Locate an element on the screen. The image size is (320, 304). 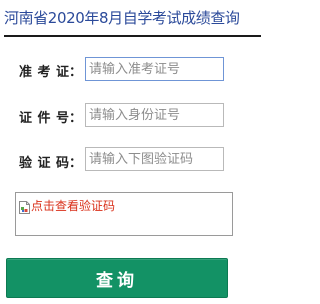
title-divider is located at coordinates (132, 36).